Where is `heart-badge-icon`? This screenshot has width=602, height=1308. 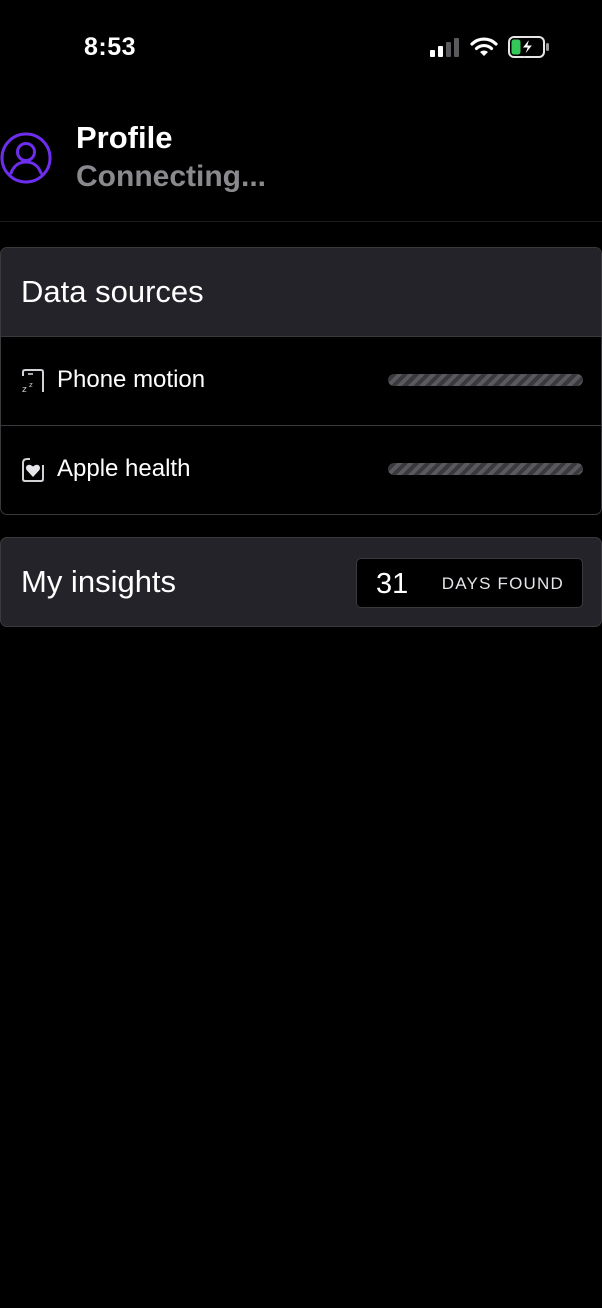 heart-badge-icon is located at coordinates (33, 470).